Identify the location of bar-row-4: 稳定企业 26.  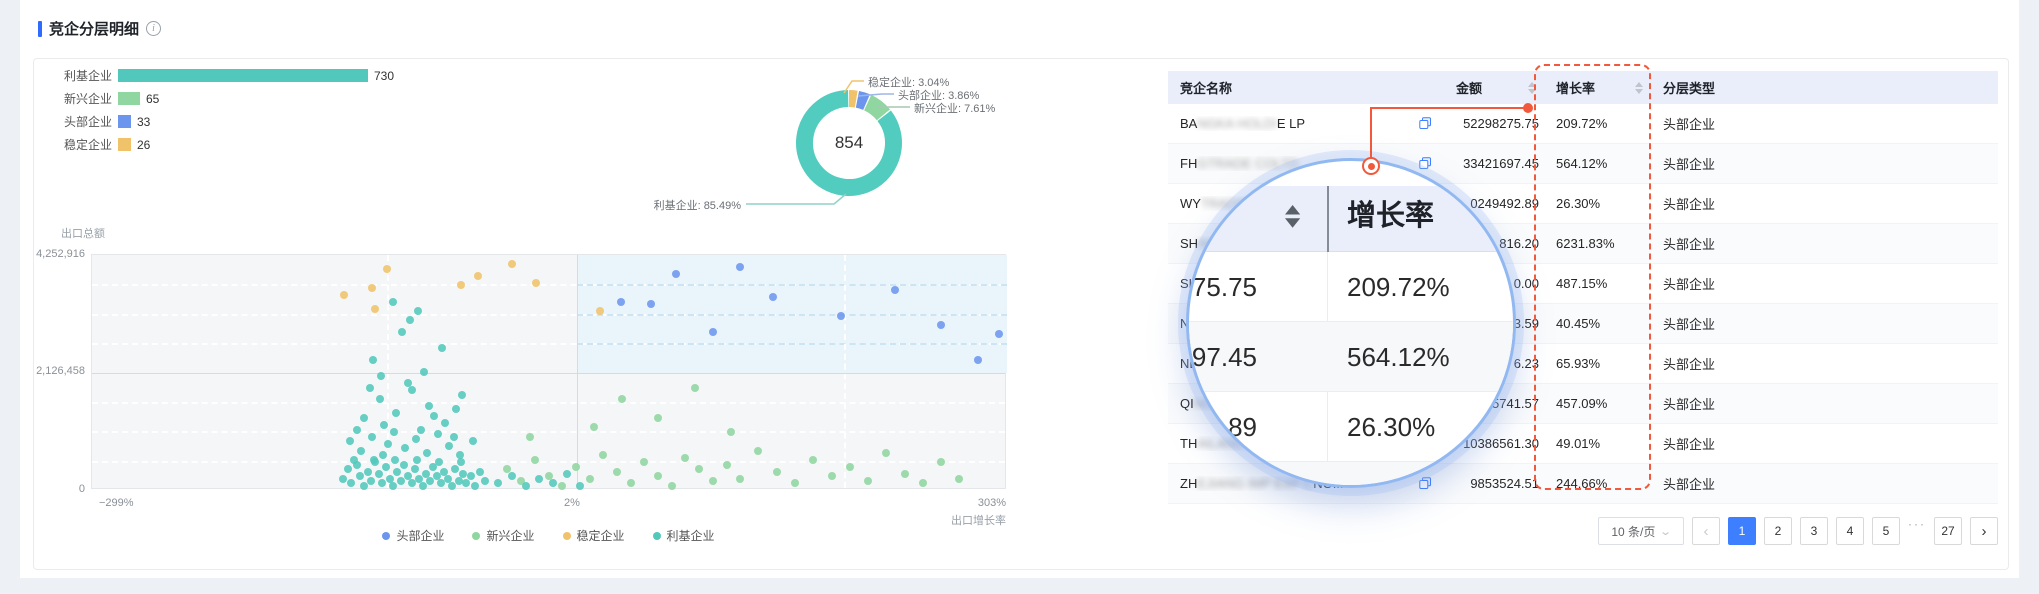
(102, 145).